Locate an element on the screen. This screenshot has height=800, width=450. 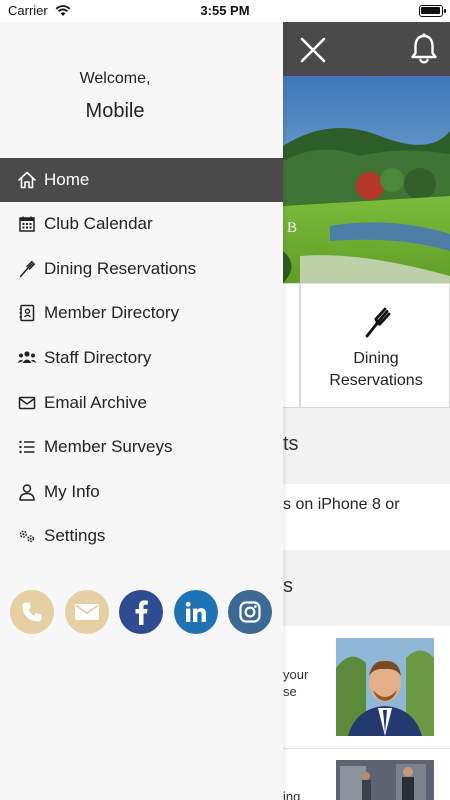
battery-icon is located at coordinates (432, 11).